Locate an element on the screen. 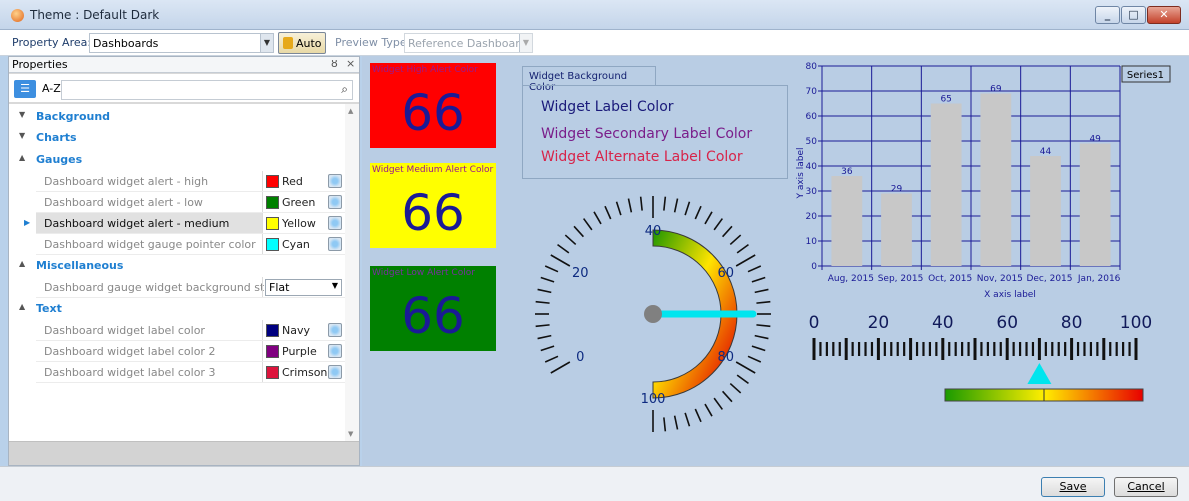  bar-data-label: 29 is located at coordinates (897, 190).